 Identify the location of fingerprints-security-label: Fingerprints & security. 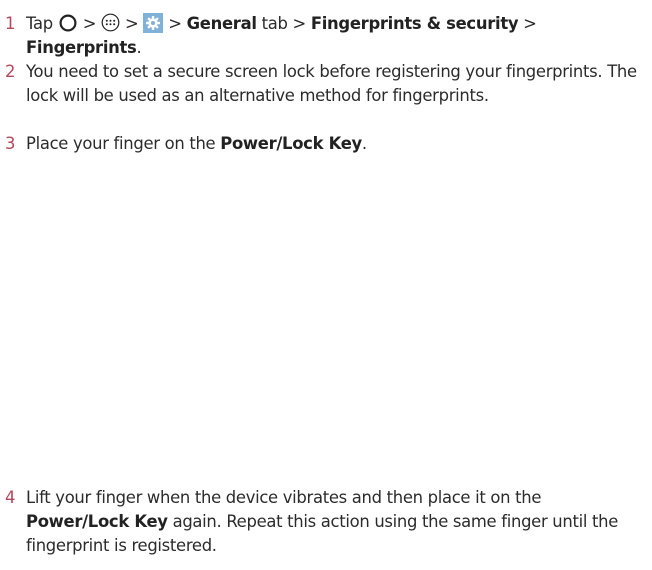
(414, 23).